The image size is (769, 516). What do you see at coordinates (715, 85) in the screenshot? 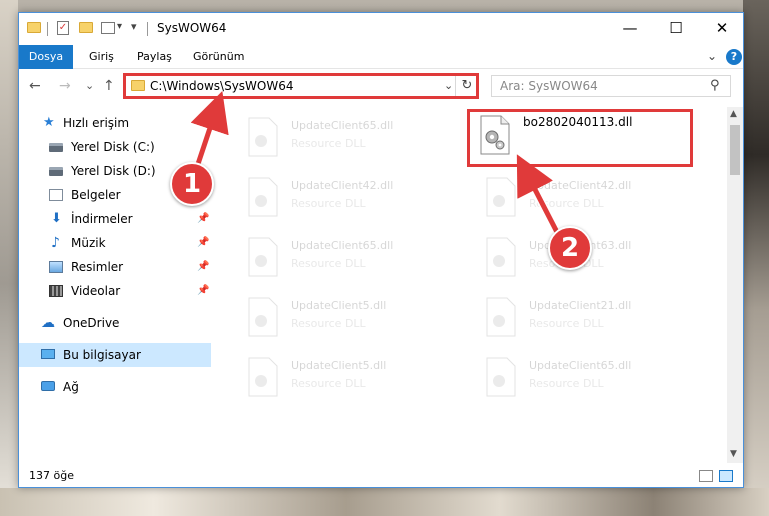
I see `search-icon: ⚲` at bounding box center [715, 85].